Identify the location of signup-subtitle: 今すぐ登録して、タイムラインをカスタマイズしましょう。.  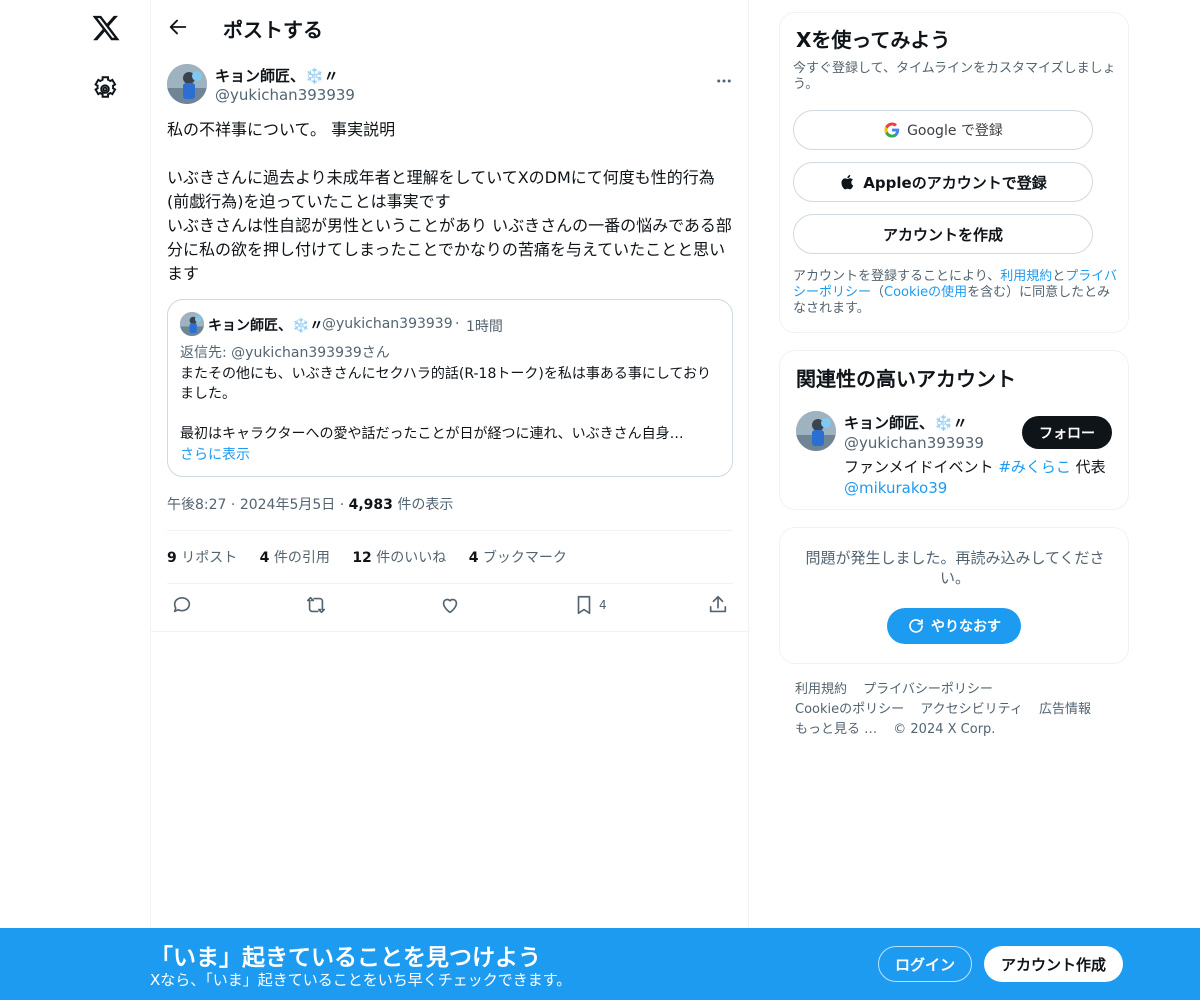
(954, 76).